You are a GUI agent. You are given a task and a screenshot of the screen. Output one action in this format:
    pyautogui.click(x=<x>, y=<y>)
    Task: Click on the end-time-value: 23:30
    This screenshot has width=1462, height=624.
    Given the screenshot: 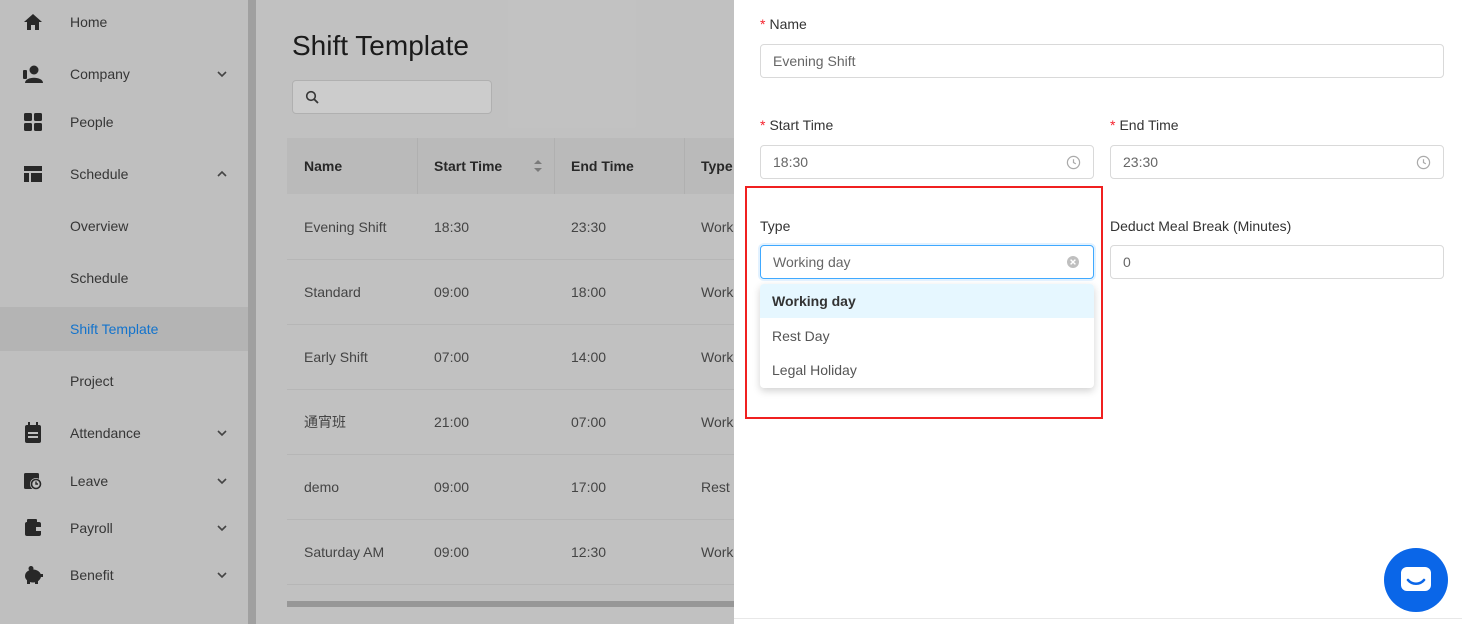 What is the action you would take?
    pyautogui.click(x=1141, y=162)
    